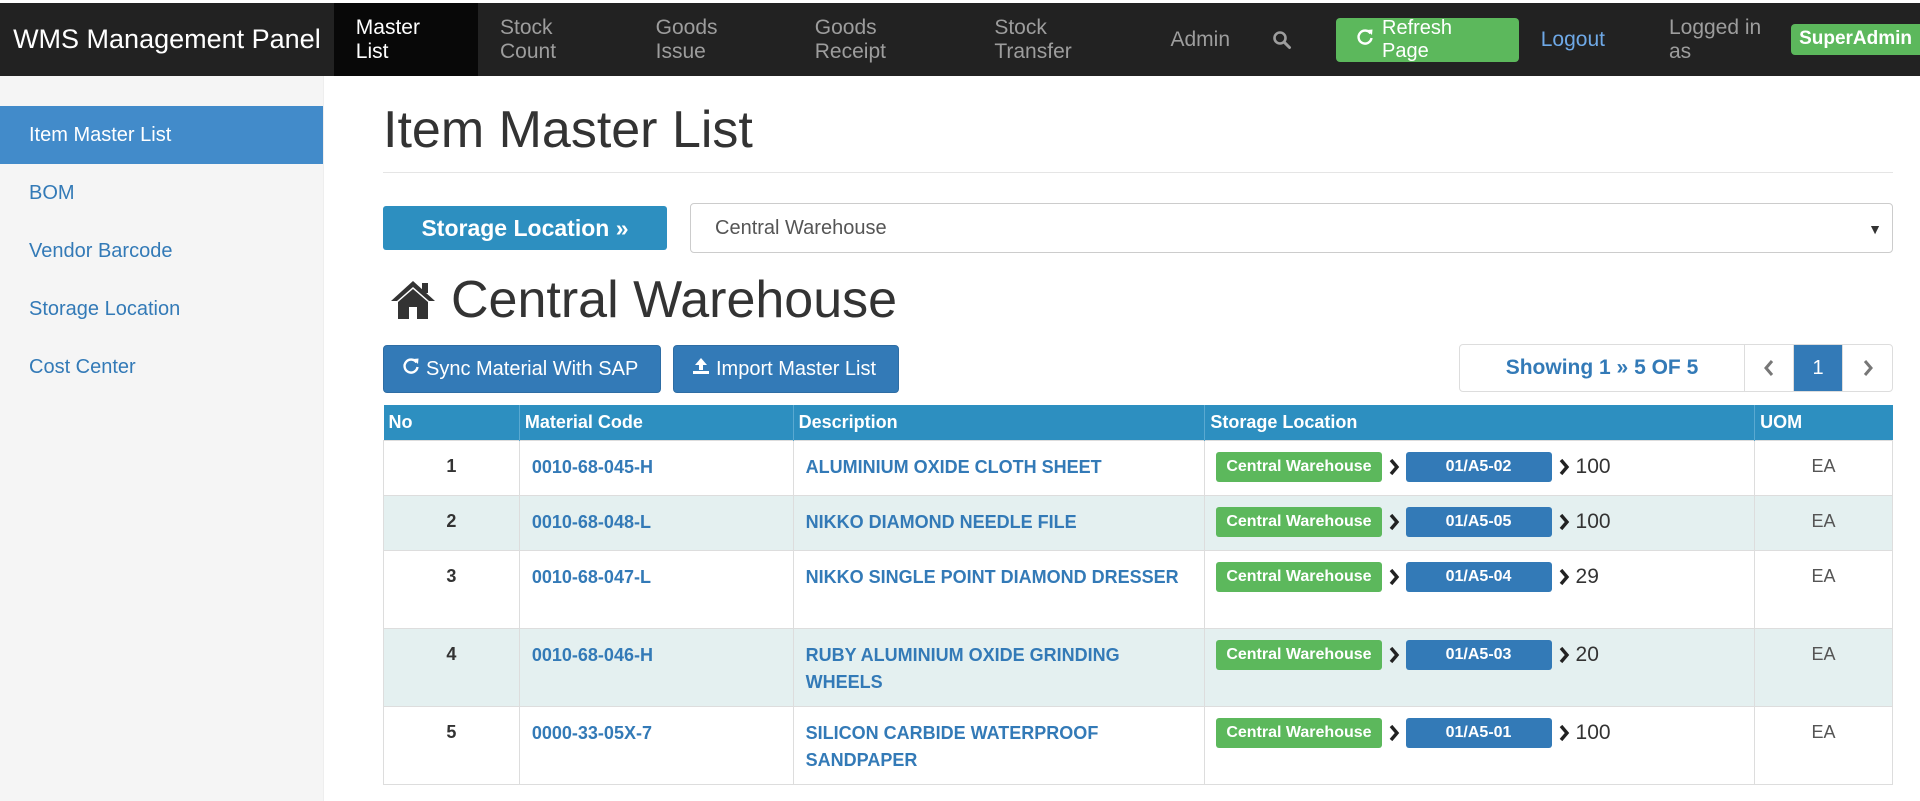 This screenshot has width=1920, height=801. I want to click on row-no: 1, so click(451, 465).